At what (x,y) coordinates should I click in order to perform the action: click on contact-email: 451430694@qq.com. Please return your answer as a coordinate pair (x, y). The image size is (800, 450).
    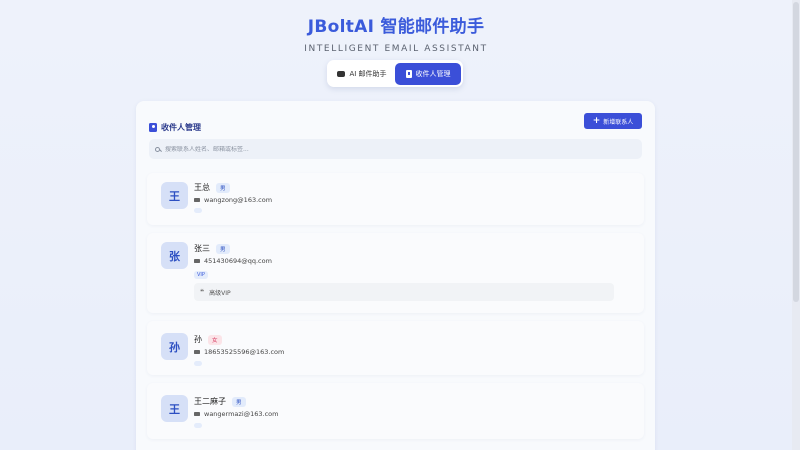
    Looking at the image, I should click on (238, 261).